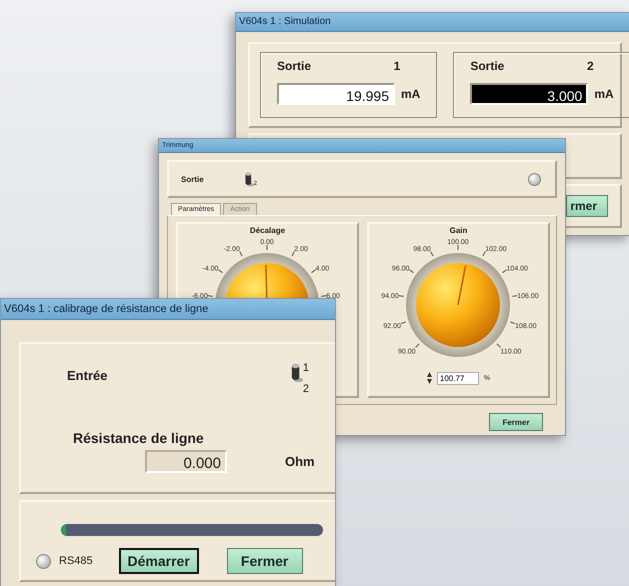  I want to click on output-field: 3.000, so click(529, 94).